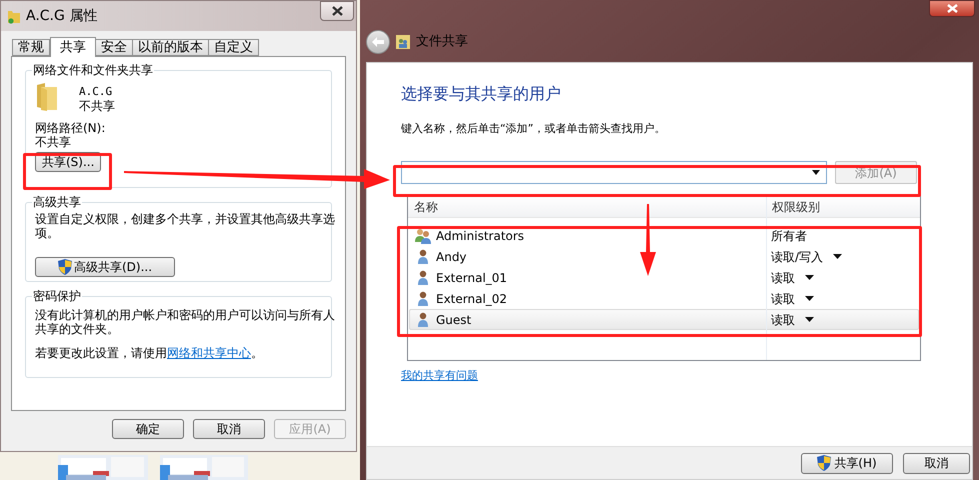  What do you see at coordinates (233, 47) in the screenshot?
I see `tab: 自定义` at bounding box center [233, 47].